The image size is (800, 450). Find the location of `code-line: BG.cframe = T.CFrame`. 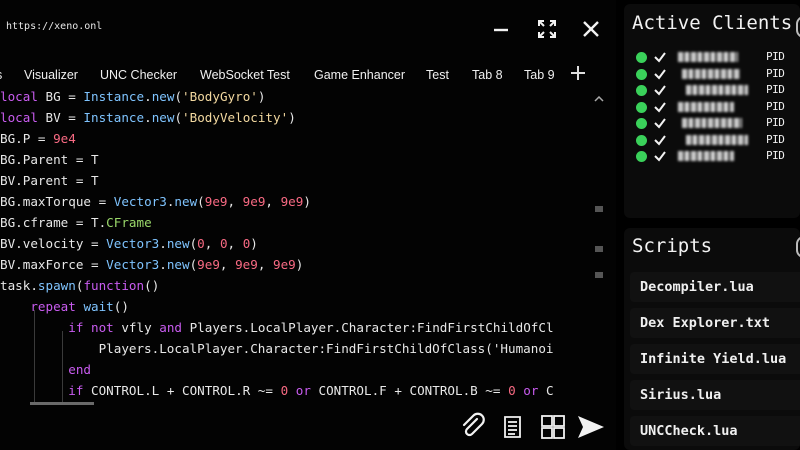

code-line: BG.cframe = T.CFrame is located at coordinates (76, 222).